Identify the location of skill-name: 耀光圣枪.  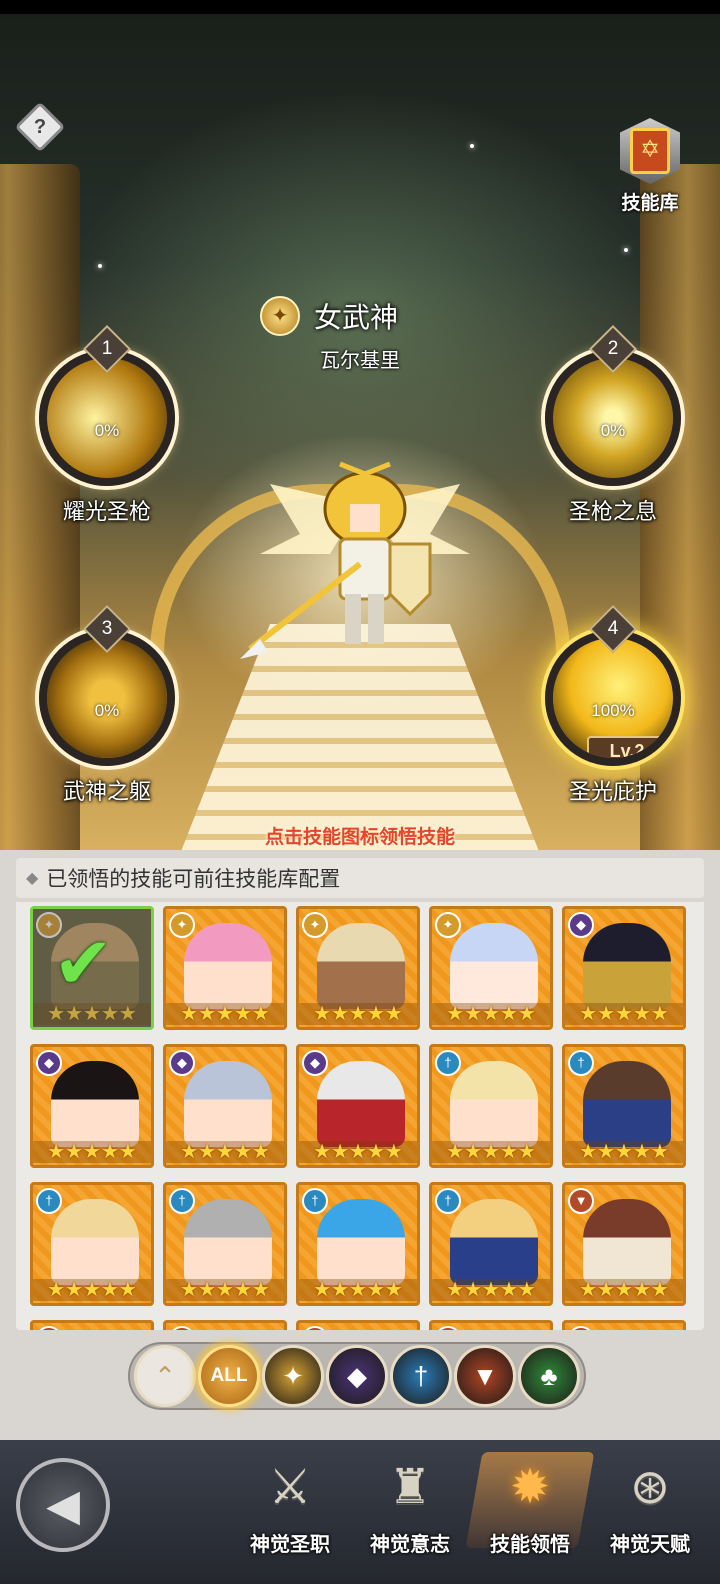
(106, 511).